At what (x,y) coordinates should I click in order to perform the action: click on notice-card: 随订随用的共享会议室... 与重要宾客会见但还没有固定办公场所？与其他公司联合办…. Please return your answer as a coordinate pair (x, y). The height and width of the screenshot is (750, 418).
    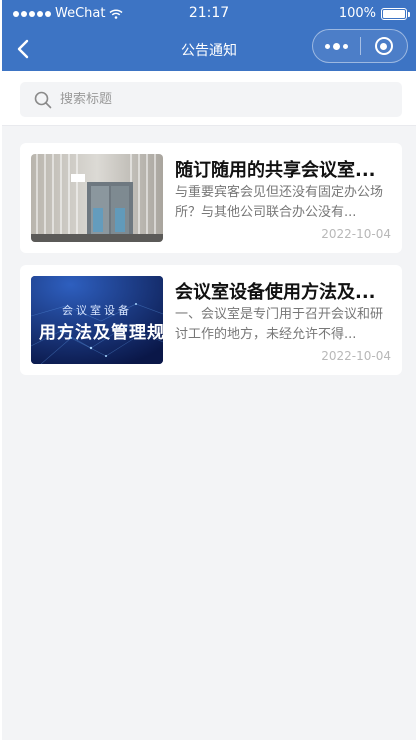
    Looking at the image, I should click on (211, 198).